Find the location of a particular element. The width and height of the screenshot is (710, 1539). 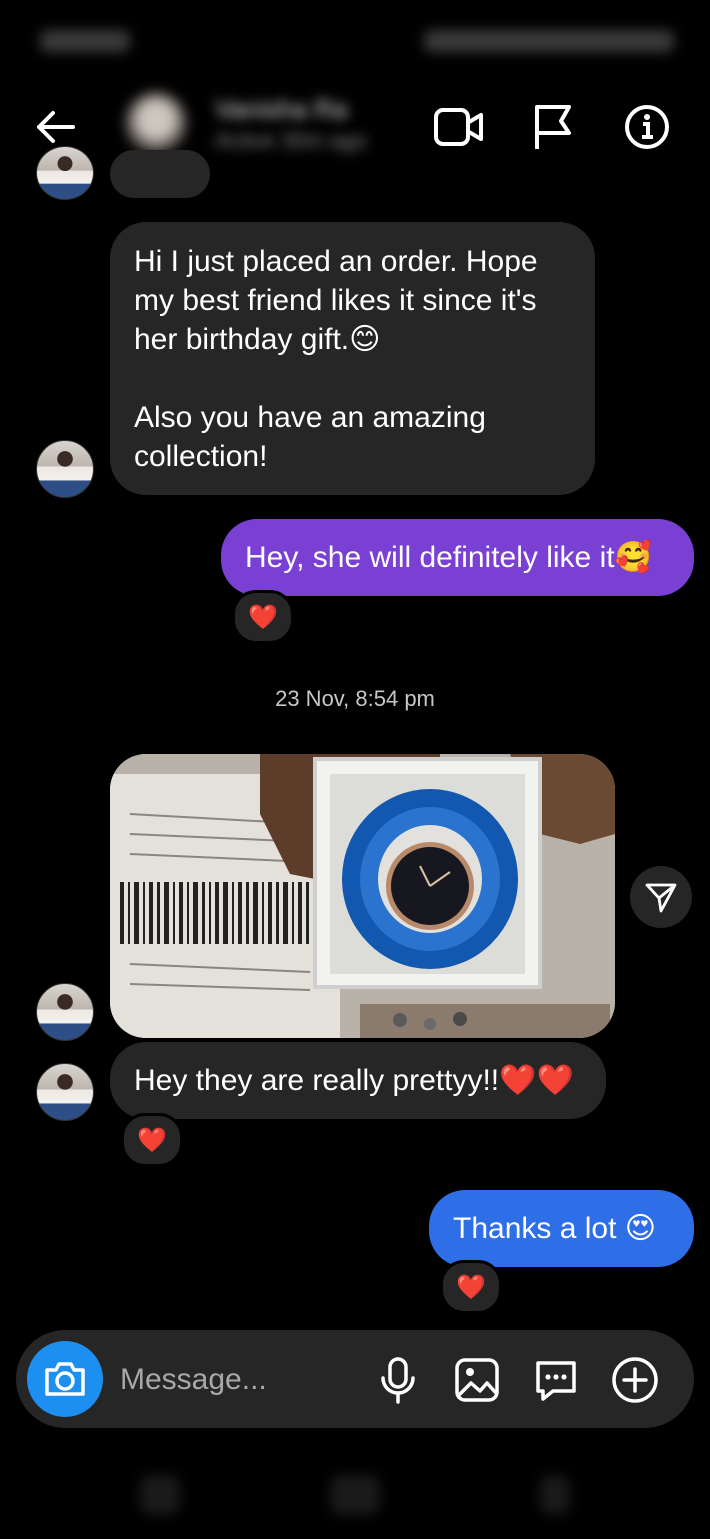

heart-eyes-emoji: 😍 is located at coordinates (640, 1228).